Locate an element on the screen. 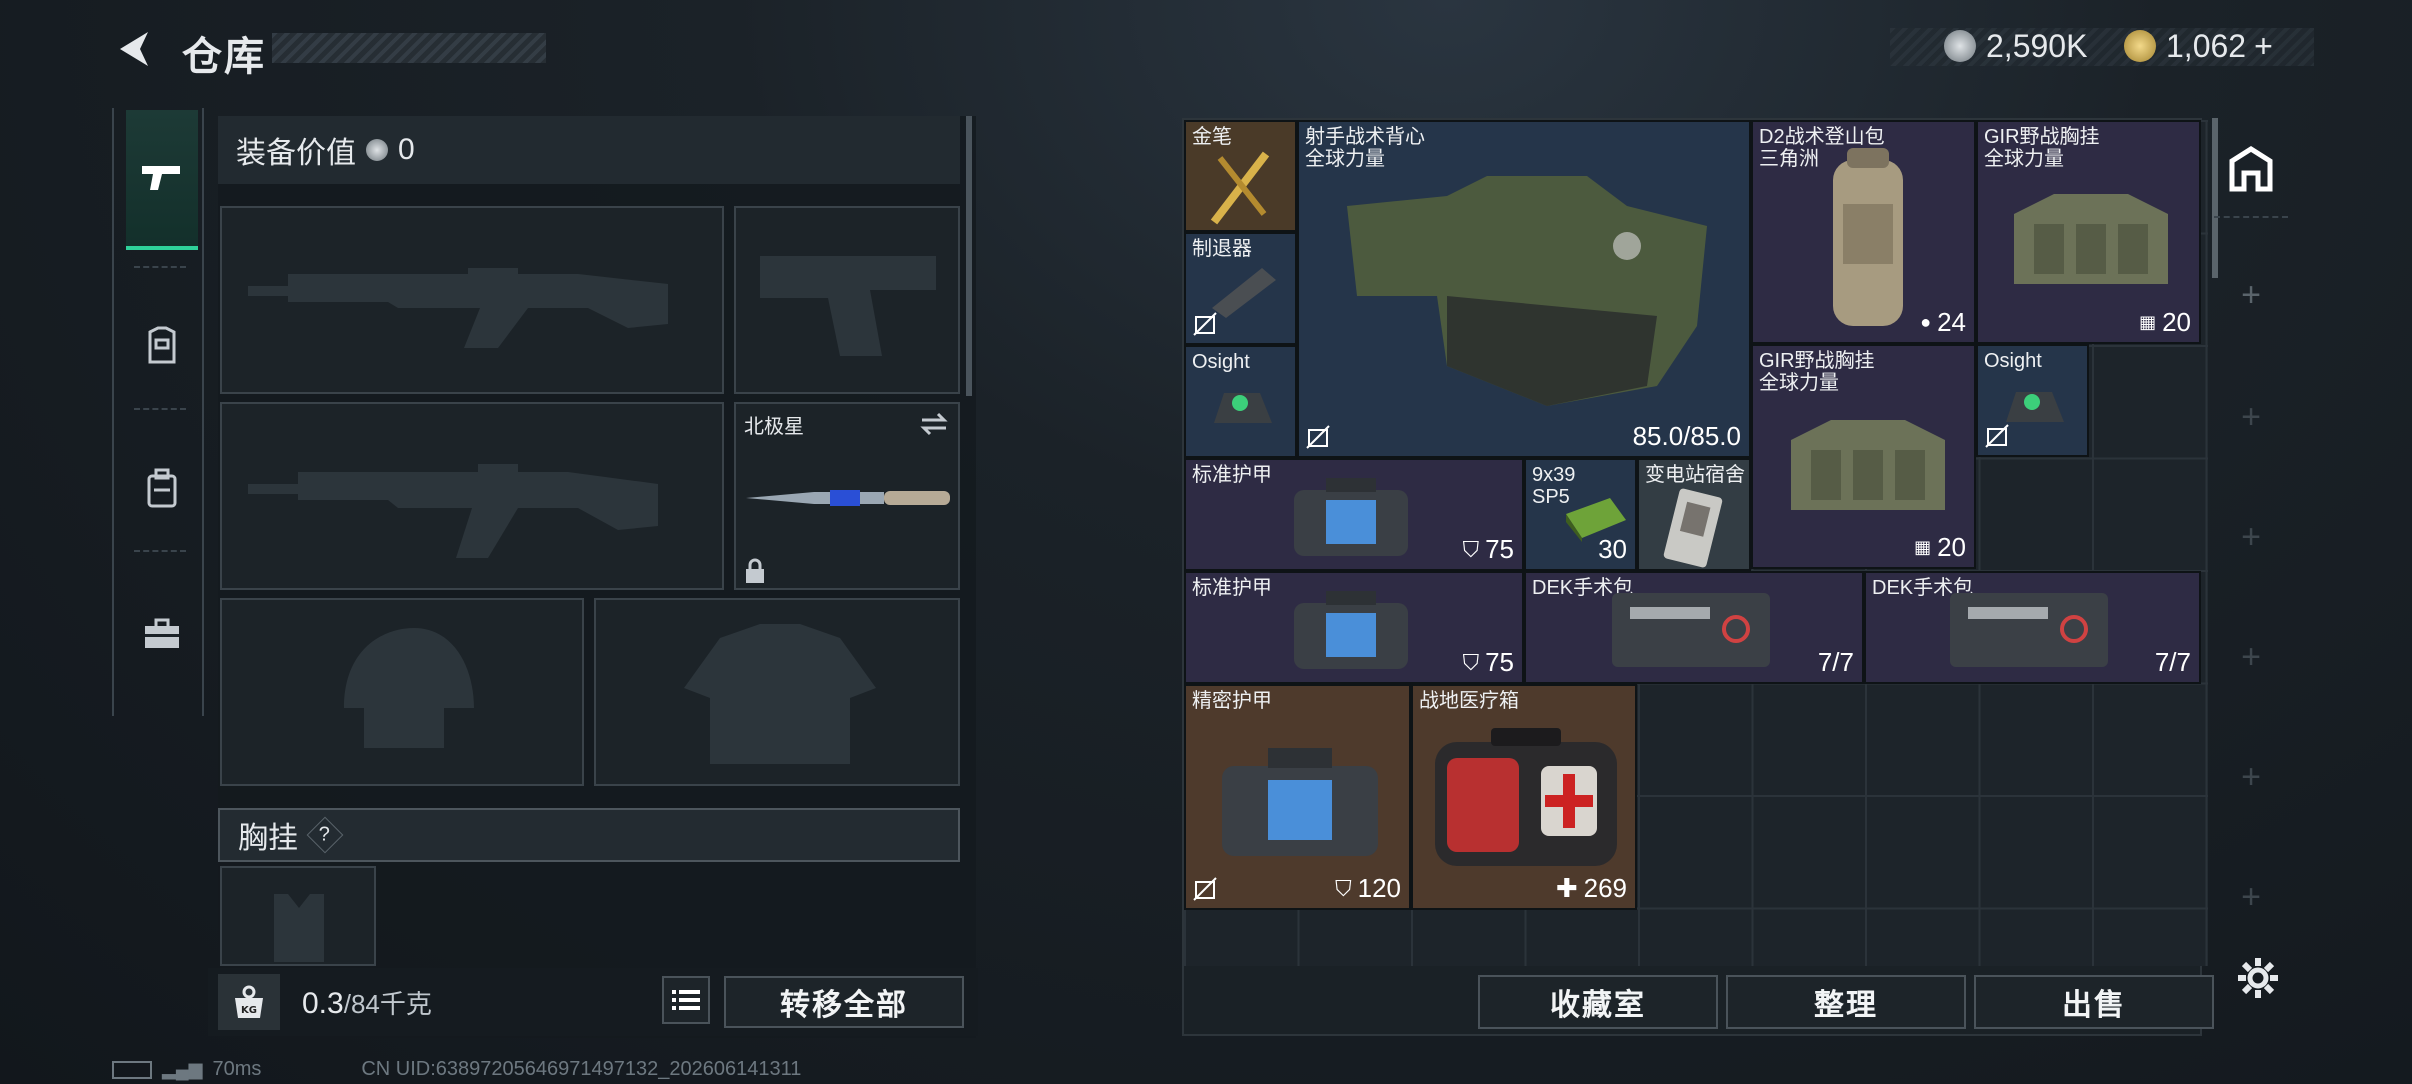  storage-pages: + + + + + + is located at coordinates (2251, 548).